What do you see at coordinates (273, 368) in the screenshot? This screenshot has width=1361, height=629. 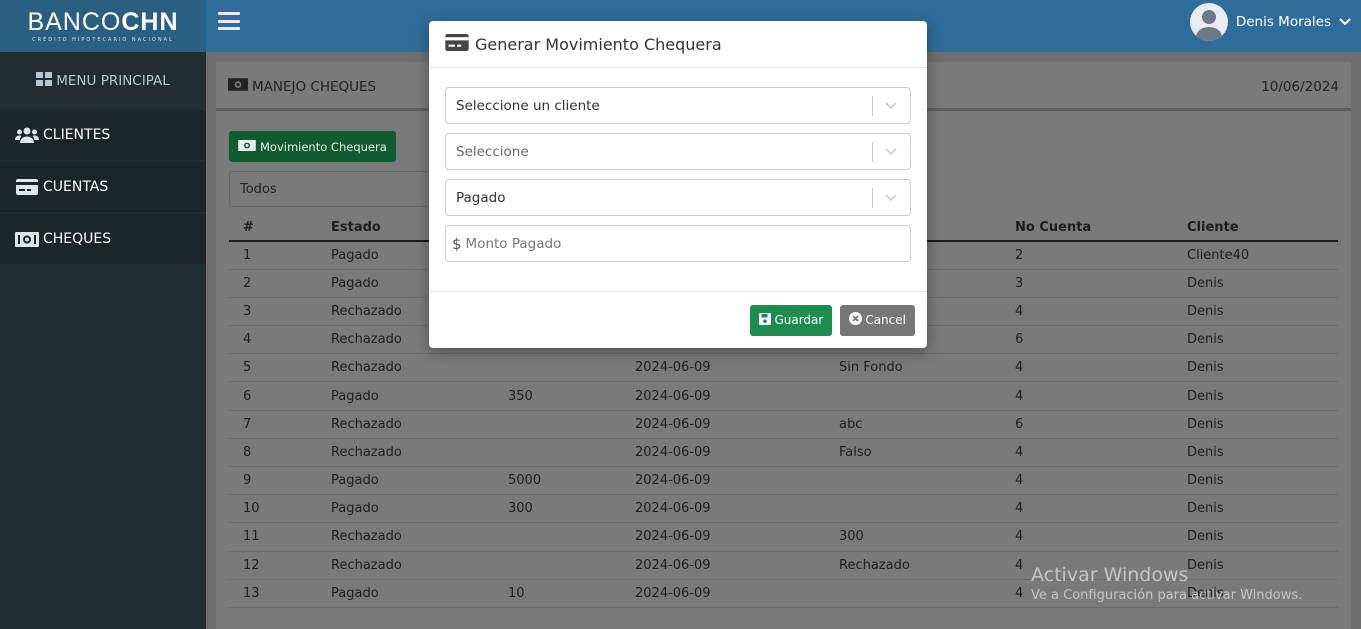 I see `table-cell: 5` at bounding box center [273, 368].